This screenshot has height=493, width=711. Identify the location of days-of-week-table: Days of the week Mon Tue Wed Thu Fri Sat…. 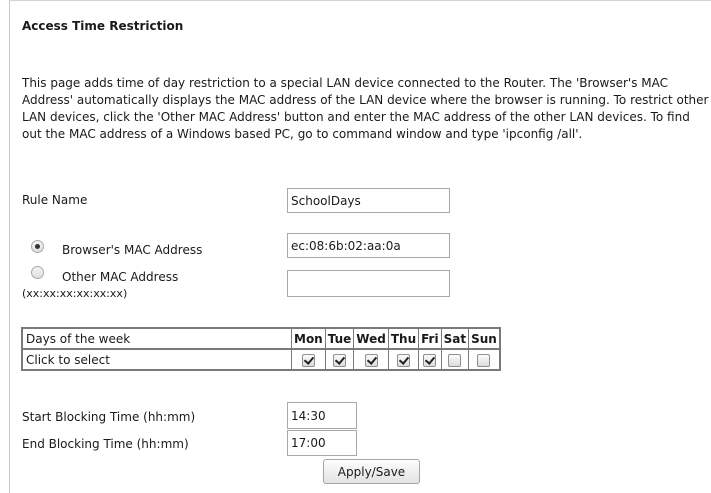
(261, 349).